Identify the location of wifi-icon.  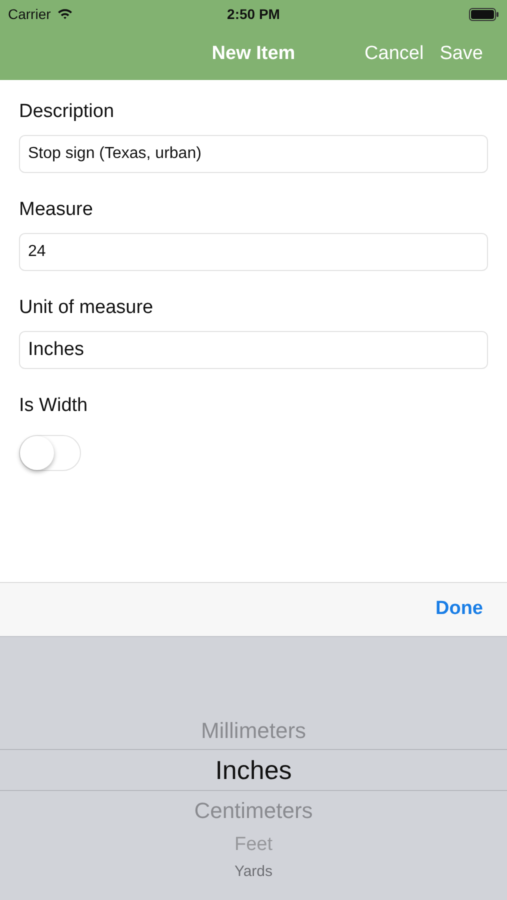
(64, 14).